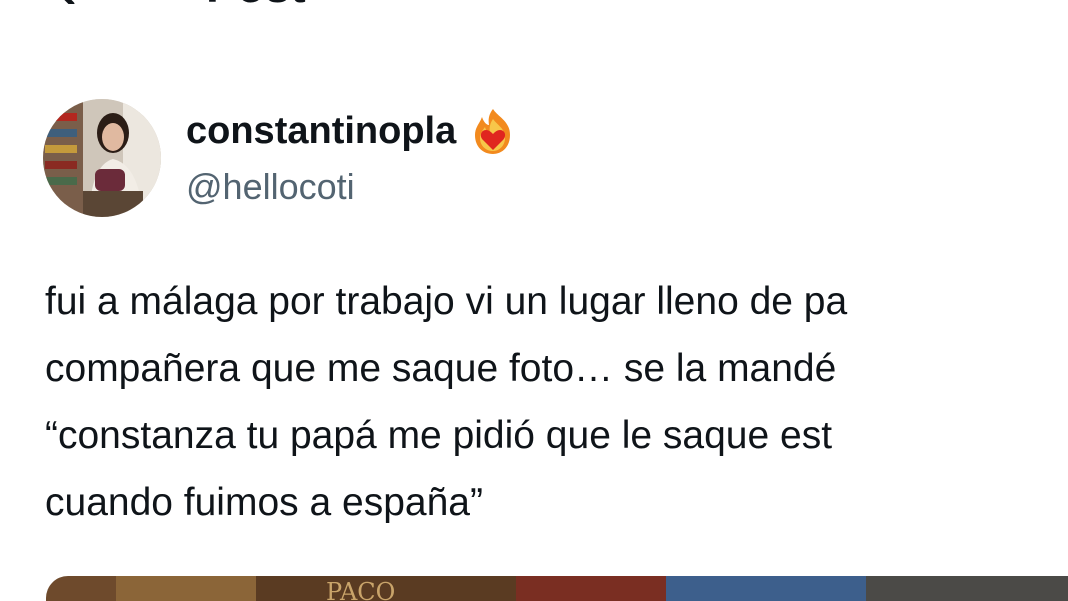 The height and width of the screenshot is (601, 1068). I want to click on author-name-row: constantinopla, so click(351, 131).